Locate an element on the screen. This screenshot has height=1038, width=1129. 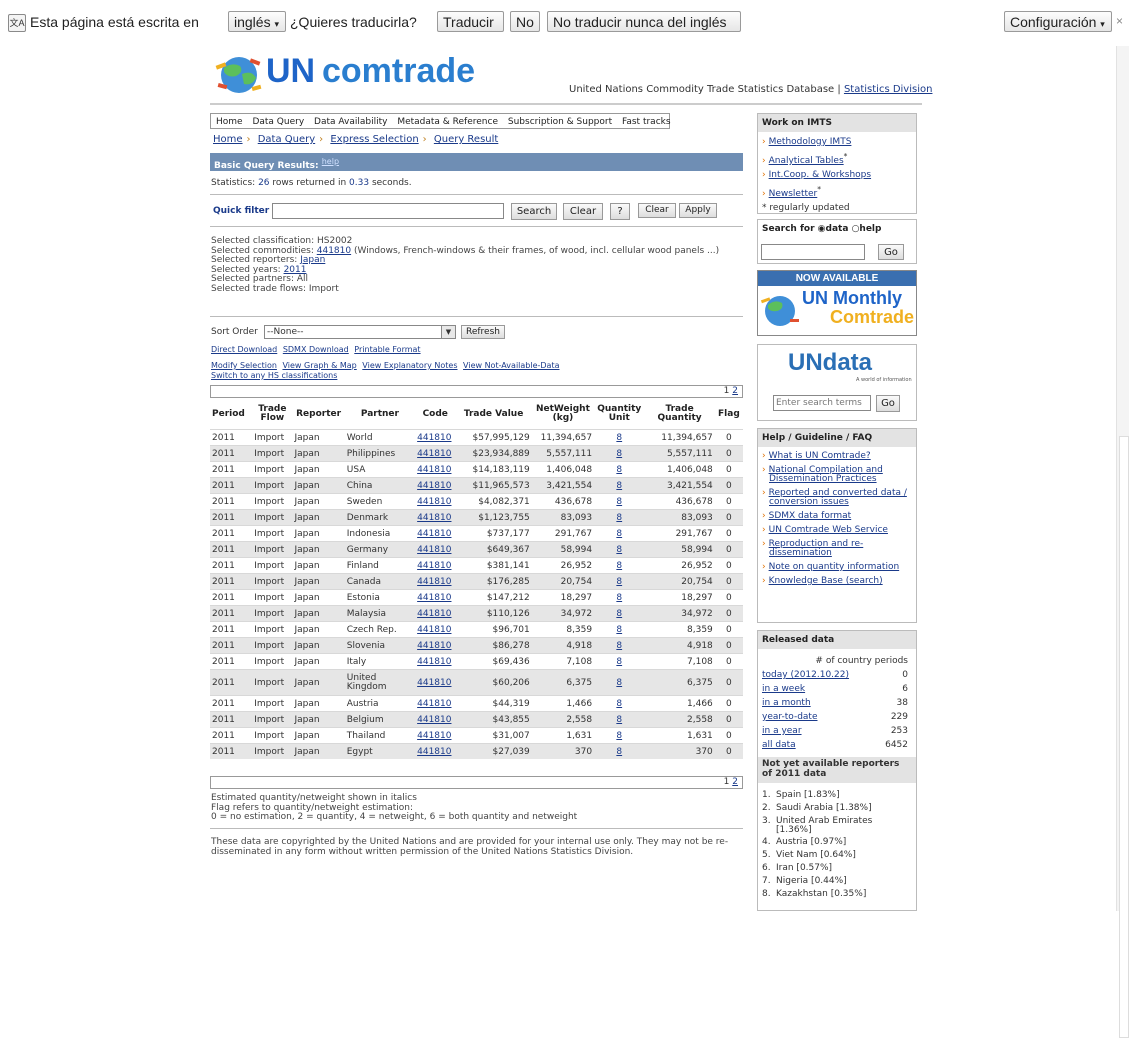
no-button: No is located at coordinates (525, 21).